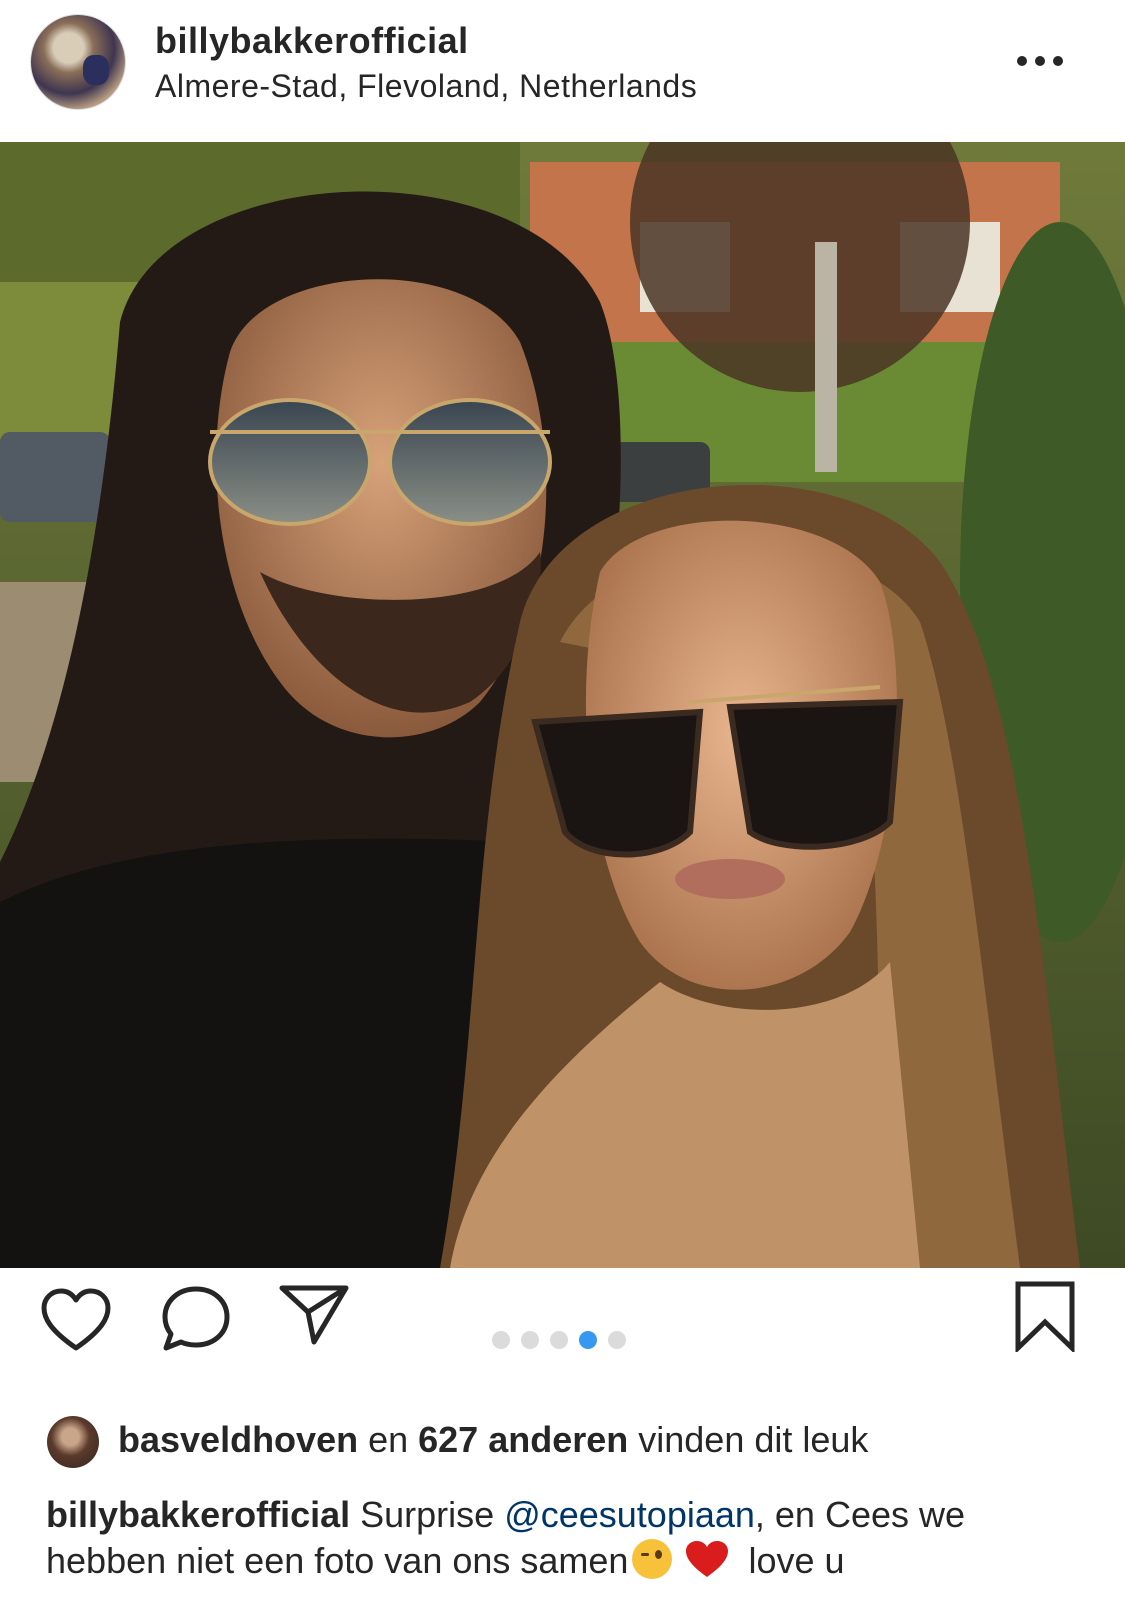  Describe the element at coordinates (1040, 61) in the screenshot. I see `more-options-icon` at that location.